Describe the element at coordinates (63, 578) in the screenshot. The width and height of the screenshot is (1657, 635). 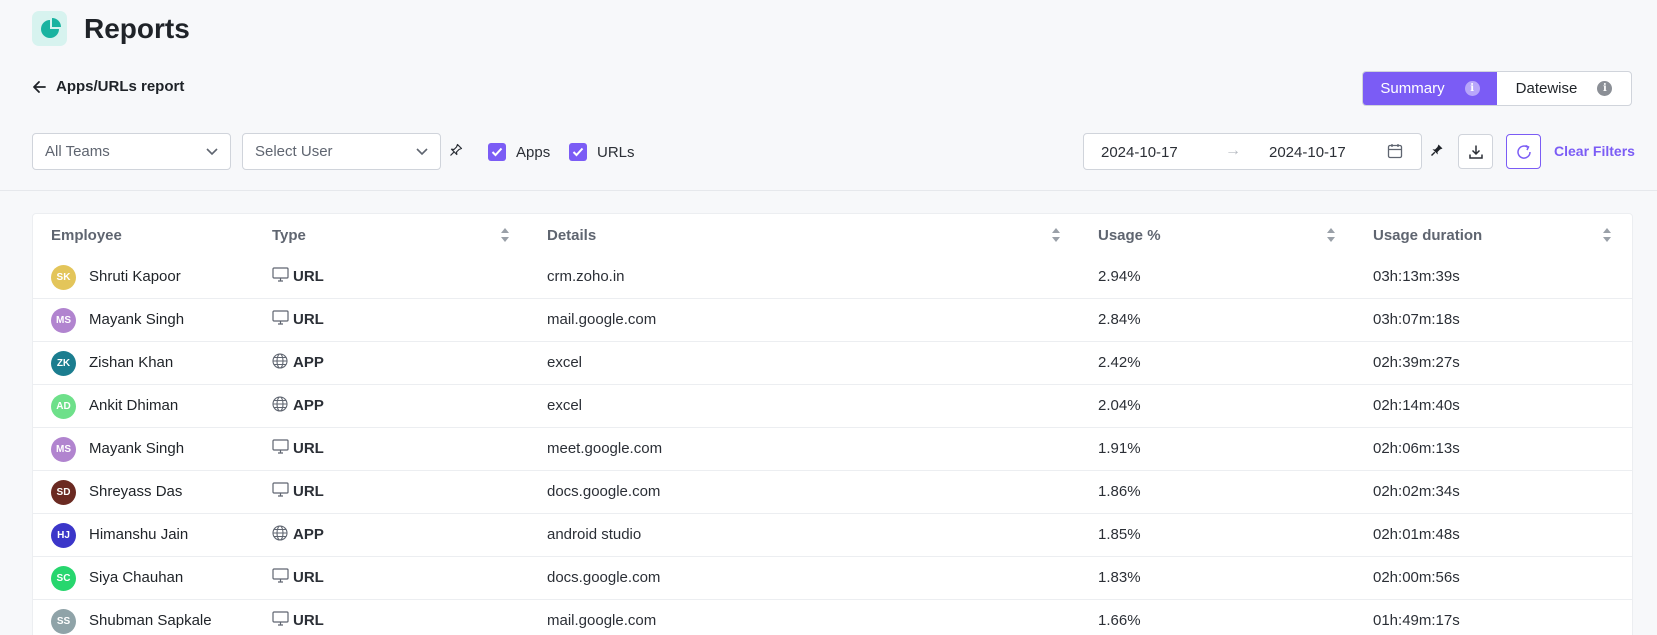
I see `avatar: SC` at that location.